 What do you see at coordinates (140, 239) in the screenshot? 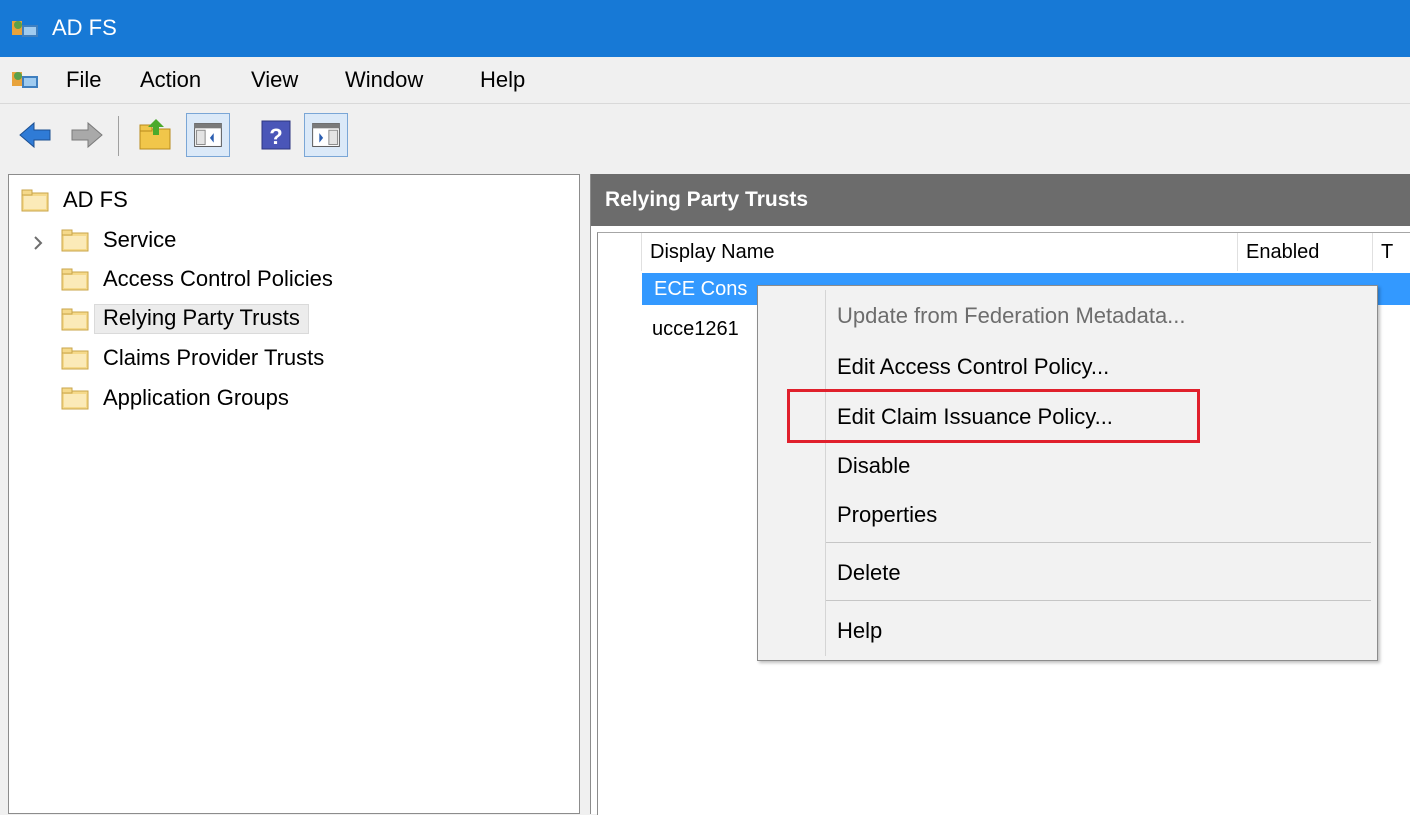
I see `tree-item-label: Service` at bounding box center [140, 239].